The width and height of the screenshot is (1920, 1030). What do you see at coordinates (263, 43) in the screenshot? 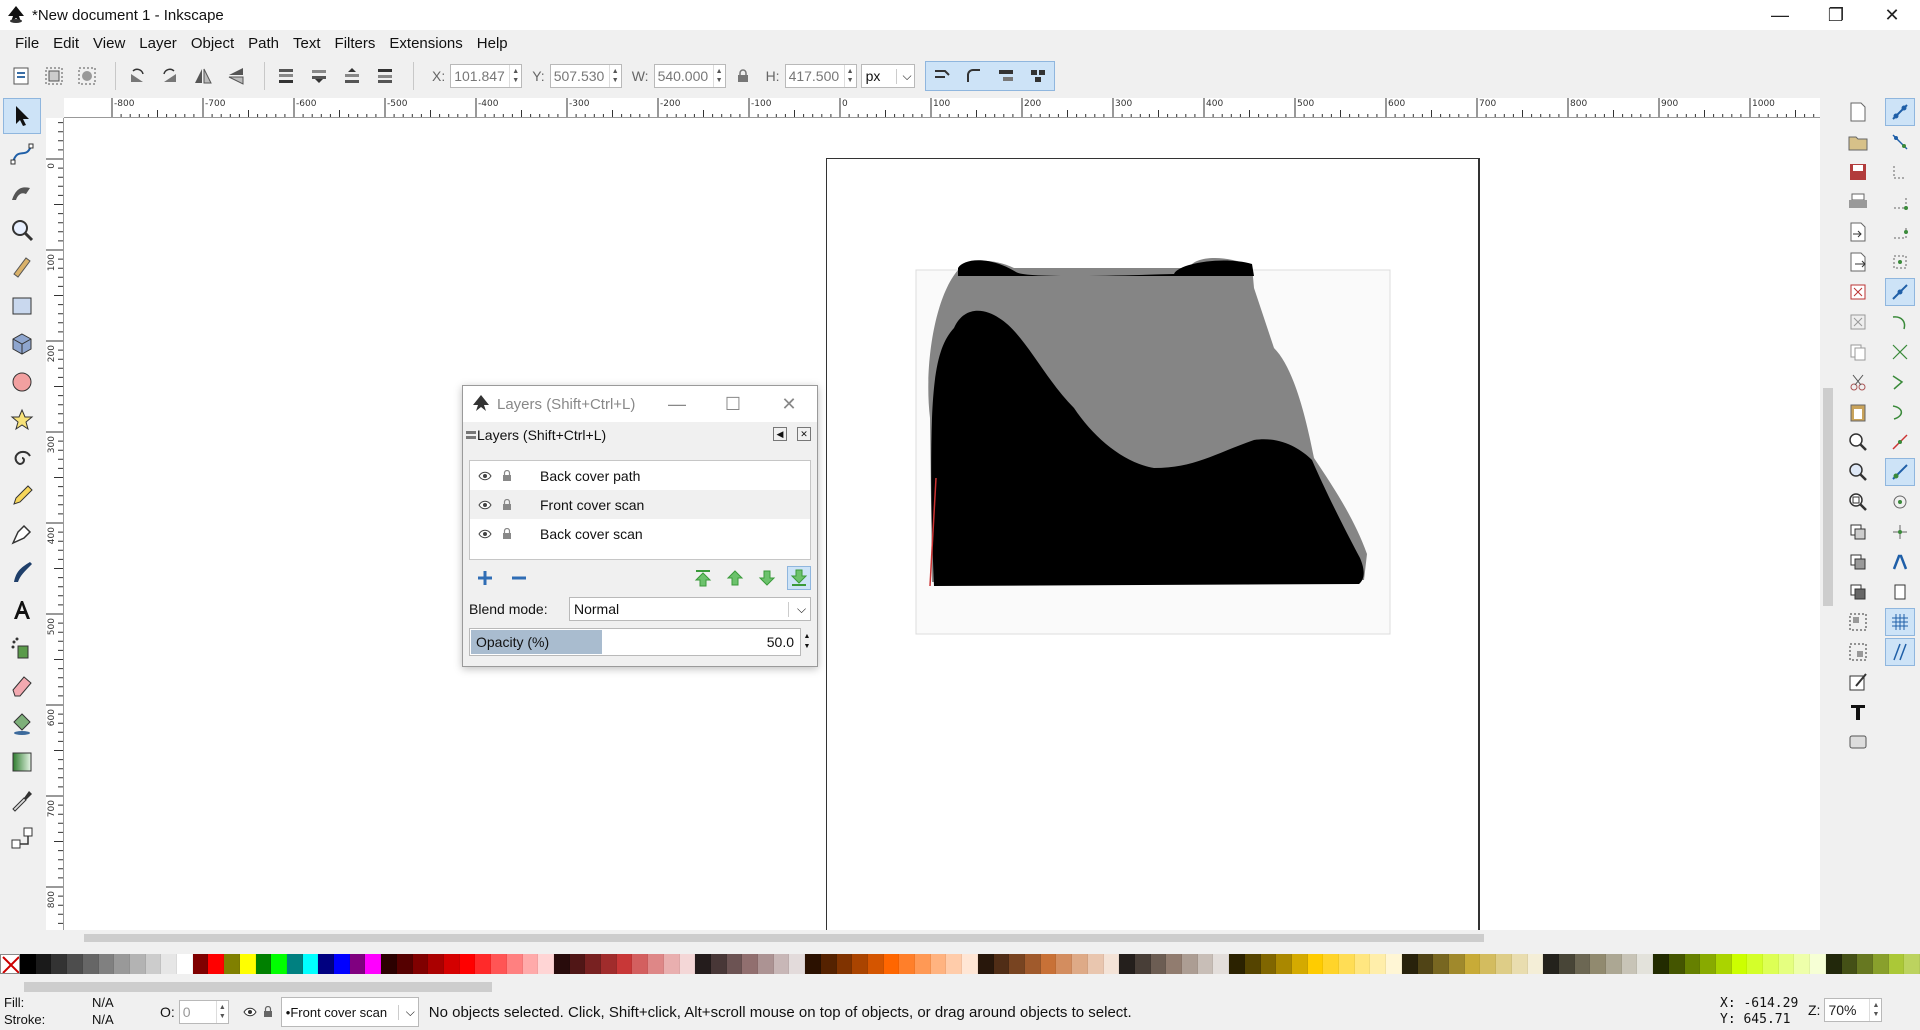
I see `menu-path: Path` at bounding box center [263, 43].